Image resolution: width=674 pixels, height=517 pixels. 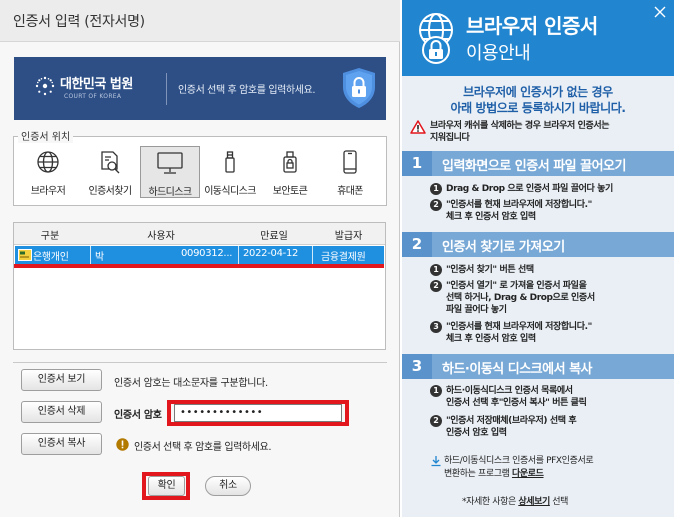 What do you see at coordinates (359, 88) in the screenshot?
I see `shield-lock-icon` at bounding box center [359, 88].